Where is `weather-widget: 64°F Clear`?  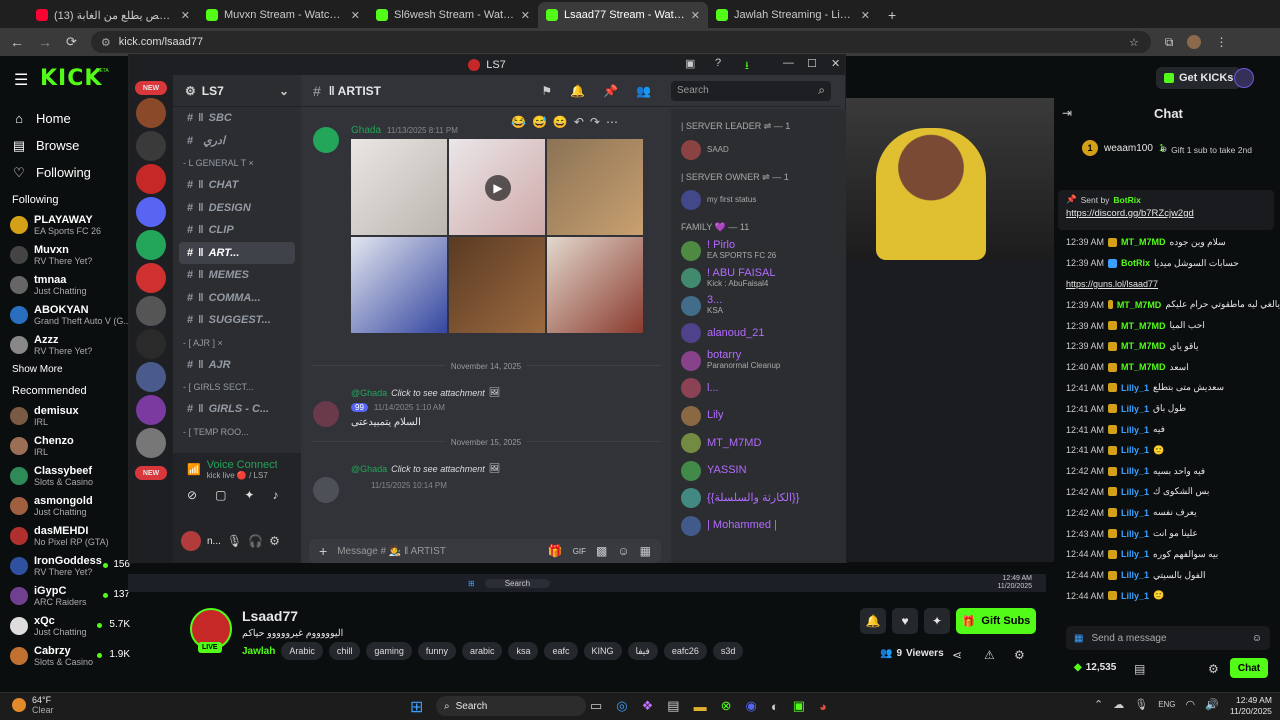
weather-widget: 64°F Clear is located at coordinates (33, 705).